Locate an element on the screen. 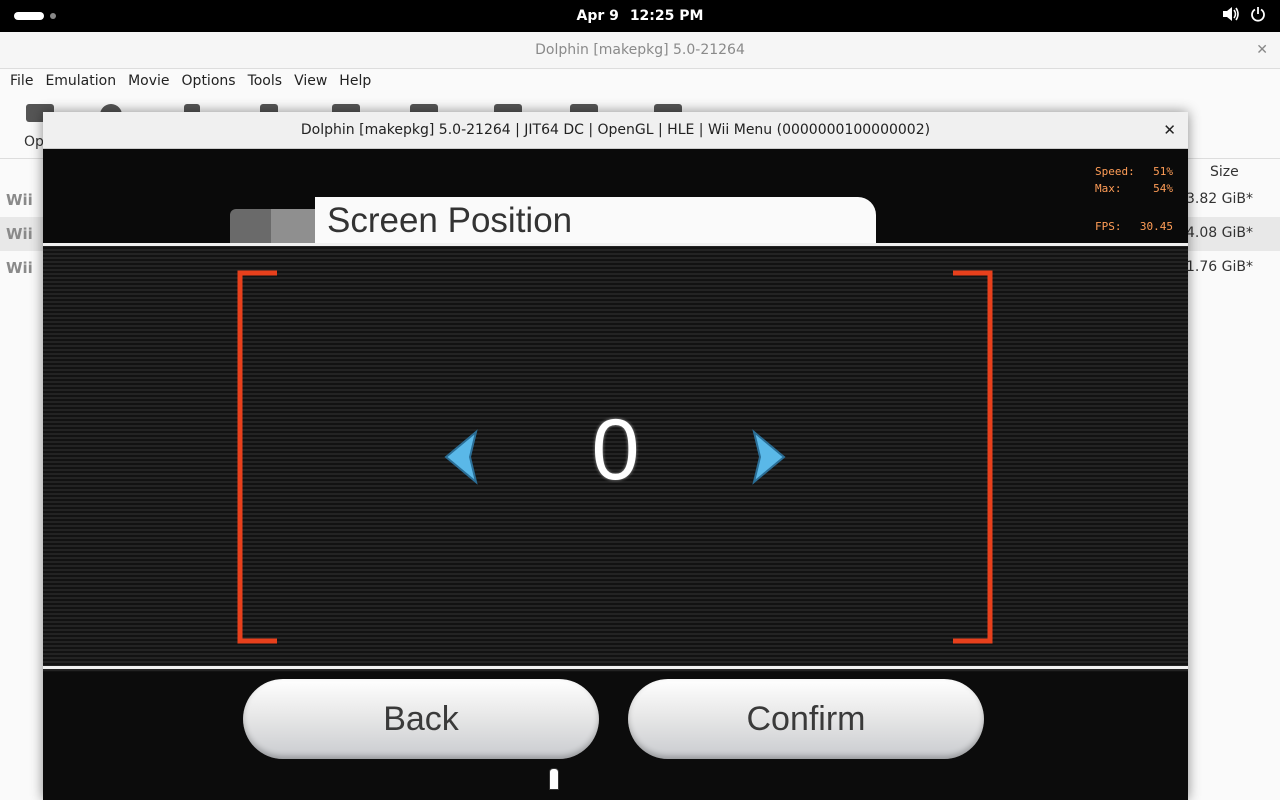 This screenshot has height=800, width=1280. right-bracket is located at coordinates (973, 457).